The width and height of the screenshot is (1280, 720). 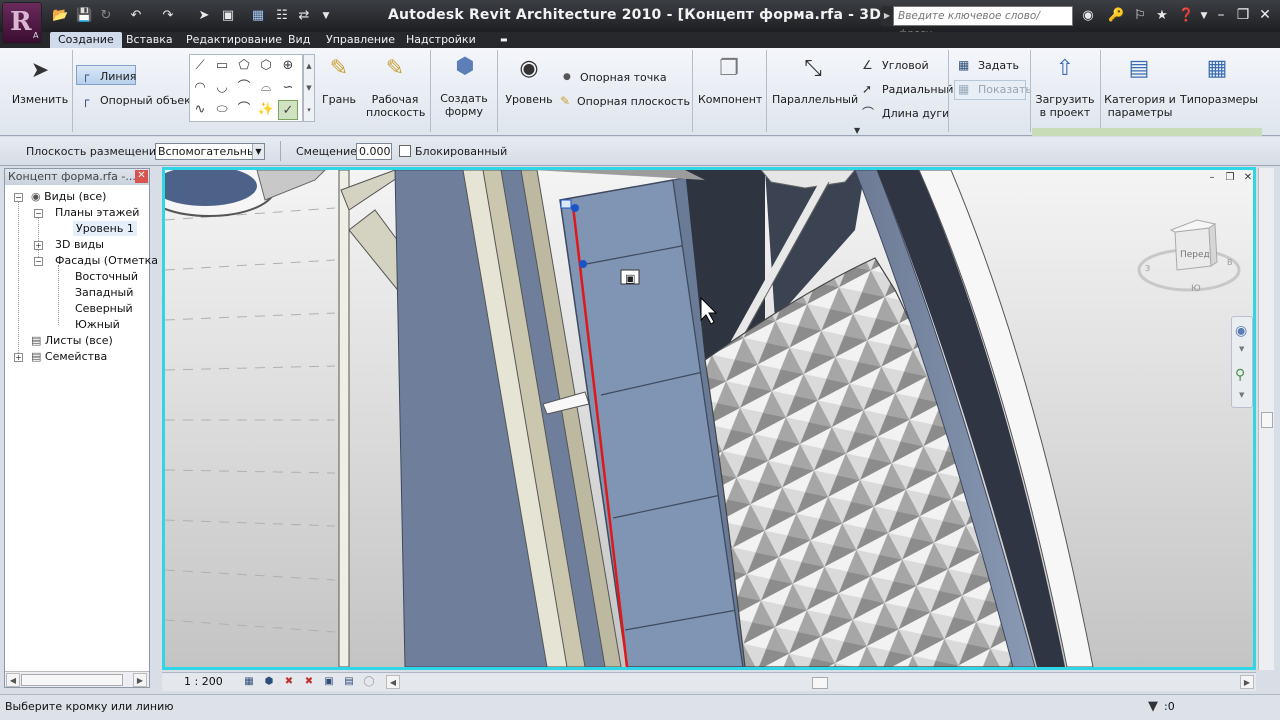 What do you see at coordinates (374, 151) in the screenshot?
I see `offset-input: 0.000` at bounding box center [374, 151].